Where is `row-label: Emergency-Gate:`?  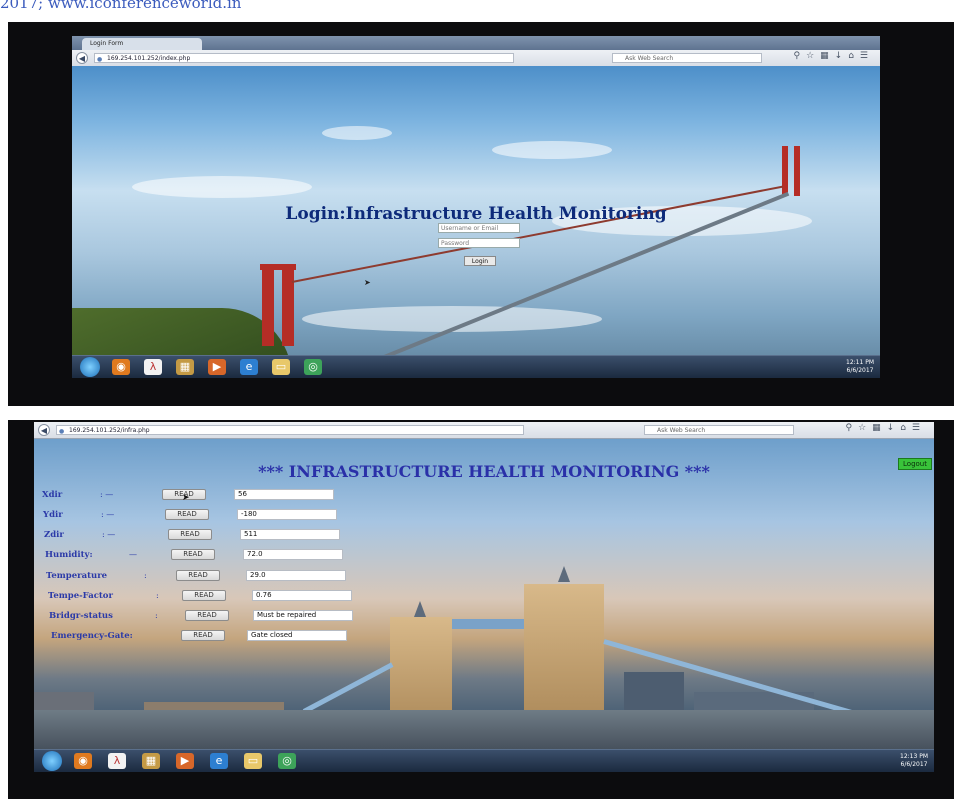
row-label: Emergency-Gate: is located at coordinates (92, 636).